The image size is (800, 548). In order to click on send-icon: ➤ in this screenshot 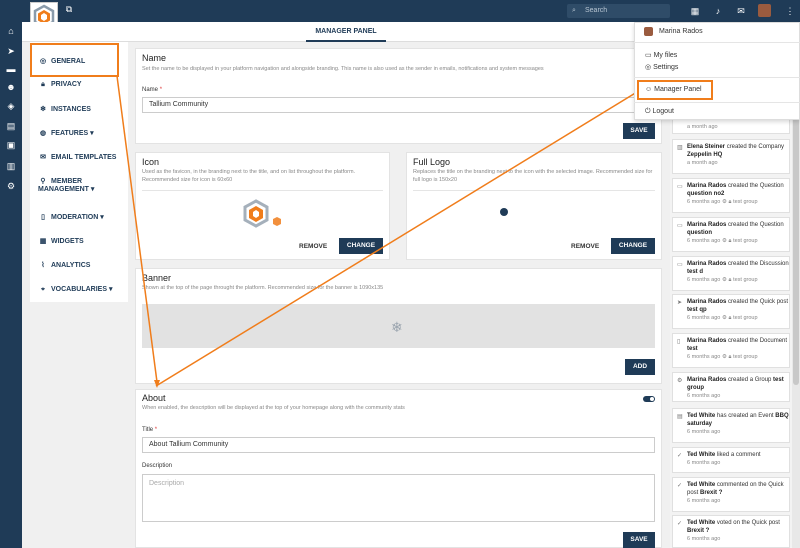, I will do `click(680, 303)`.